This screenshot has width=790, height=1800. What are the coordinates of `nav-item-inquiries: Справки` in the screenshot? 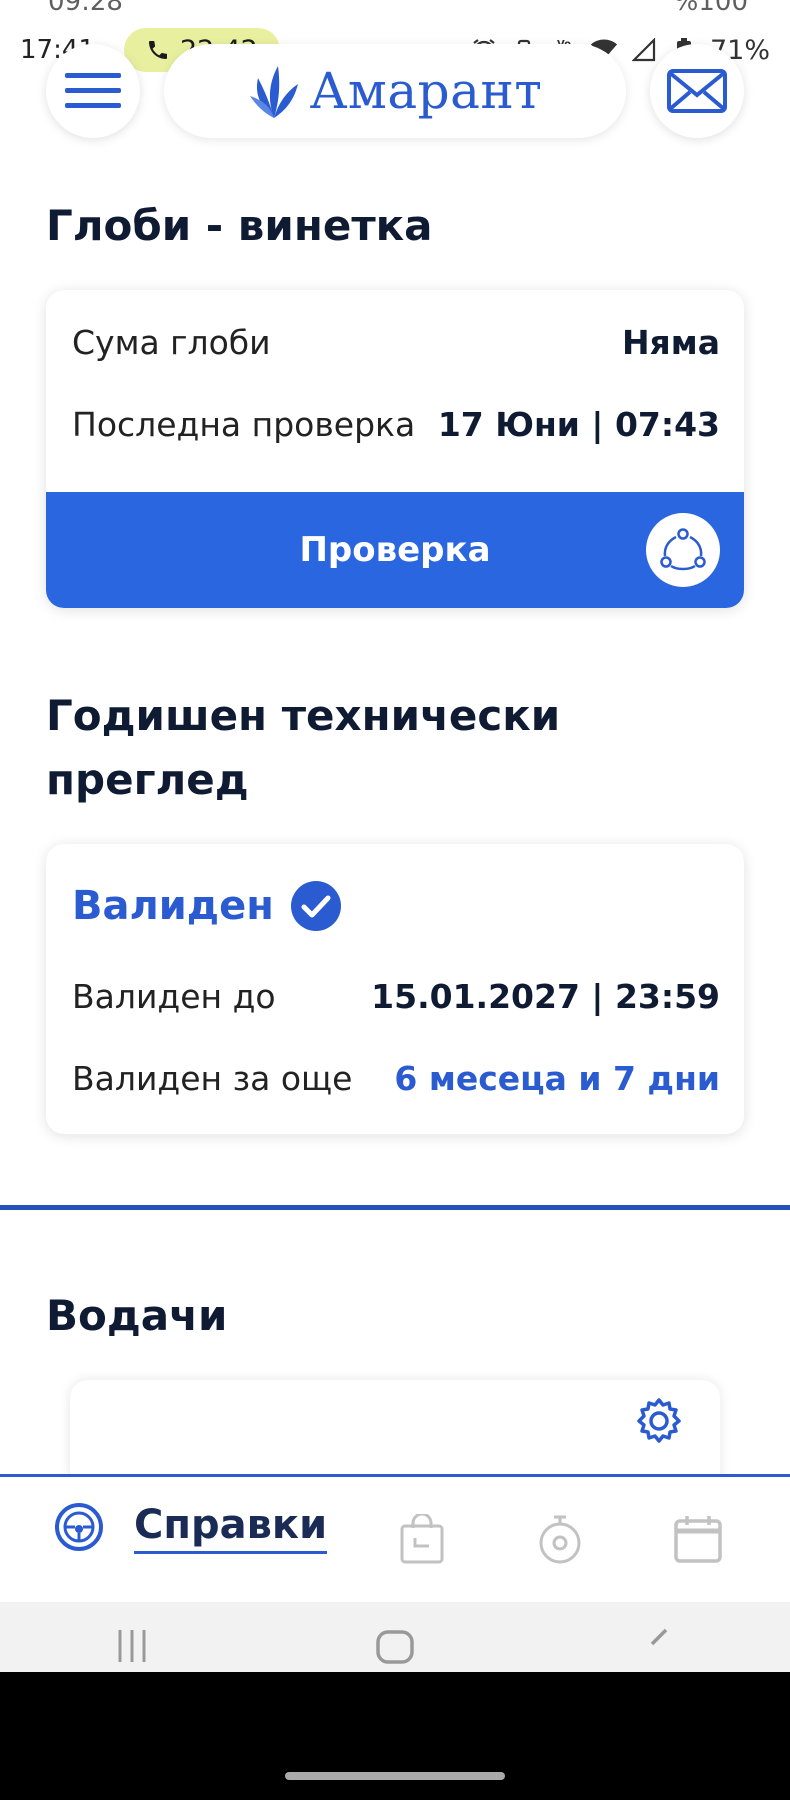 It's located at (191, 1526).